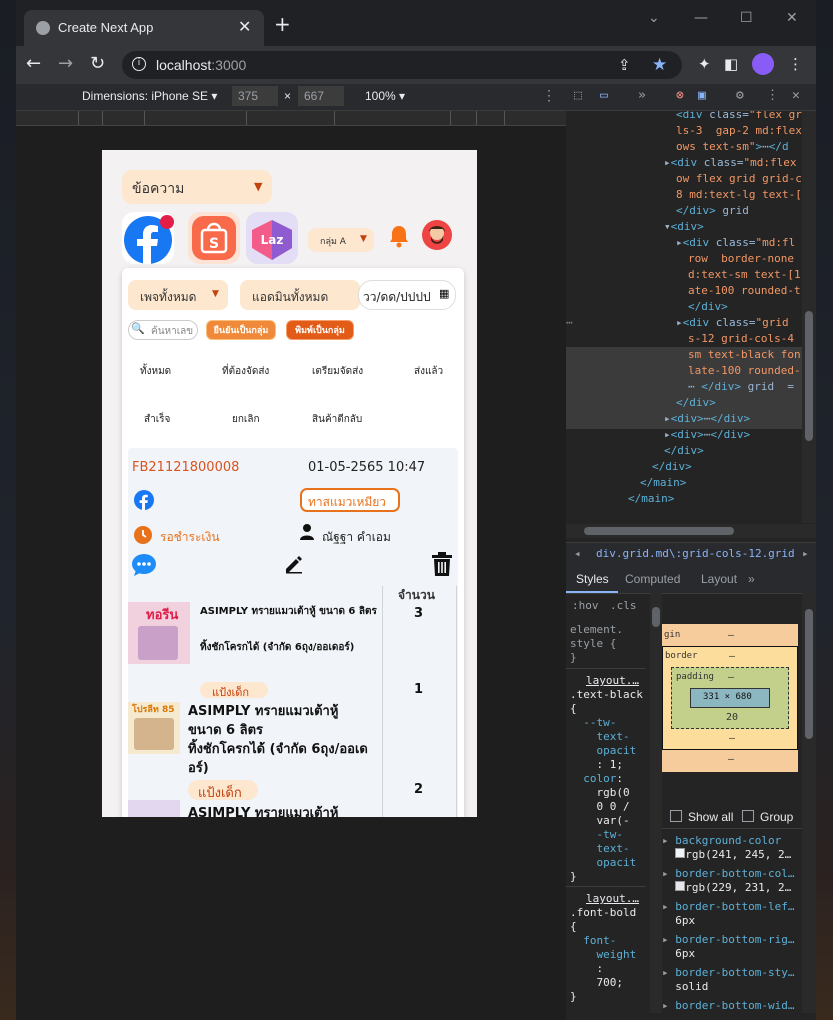 The height and width of the screenshot is (1020, 833). What do you see at coordinates (241, 330) in the screenshot?
I see `confirm-group-button: ยืนยันเป็นกลุ่ม` at bounding box center [241, 330].